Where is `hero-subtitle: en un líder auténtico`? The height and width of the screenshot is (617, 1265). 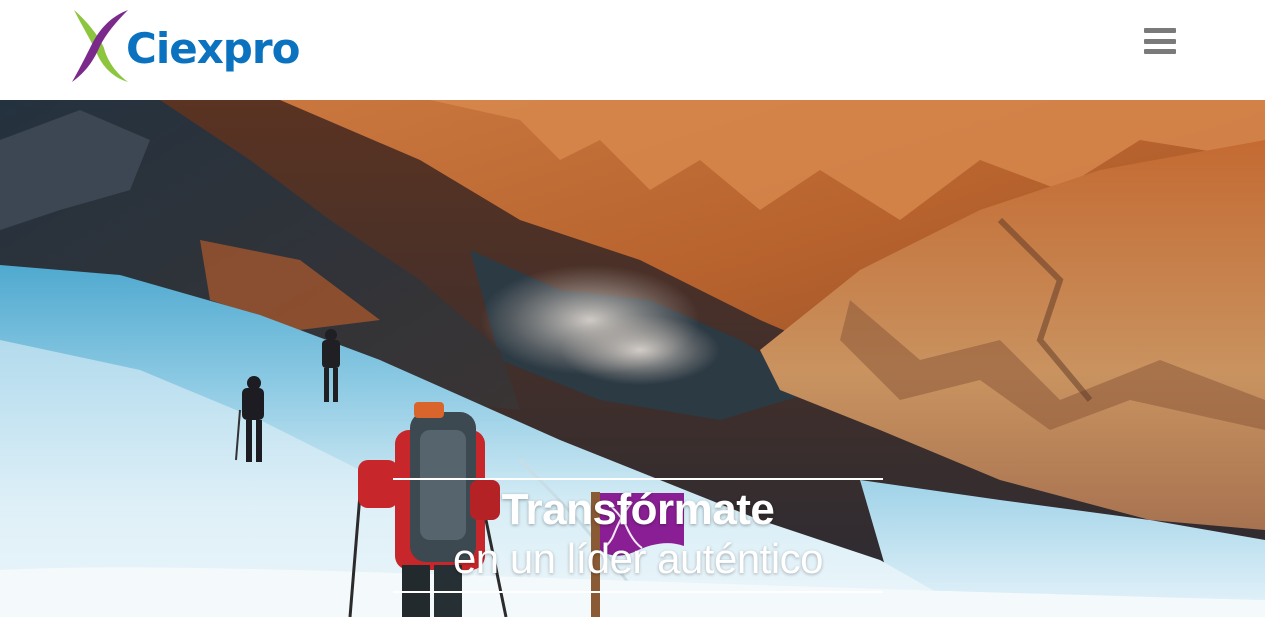 hero-subtitle: en un líder auténtico is located at coordinates (638, 558).